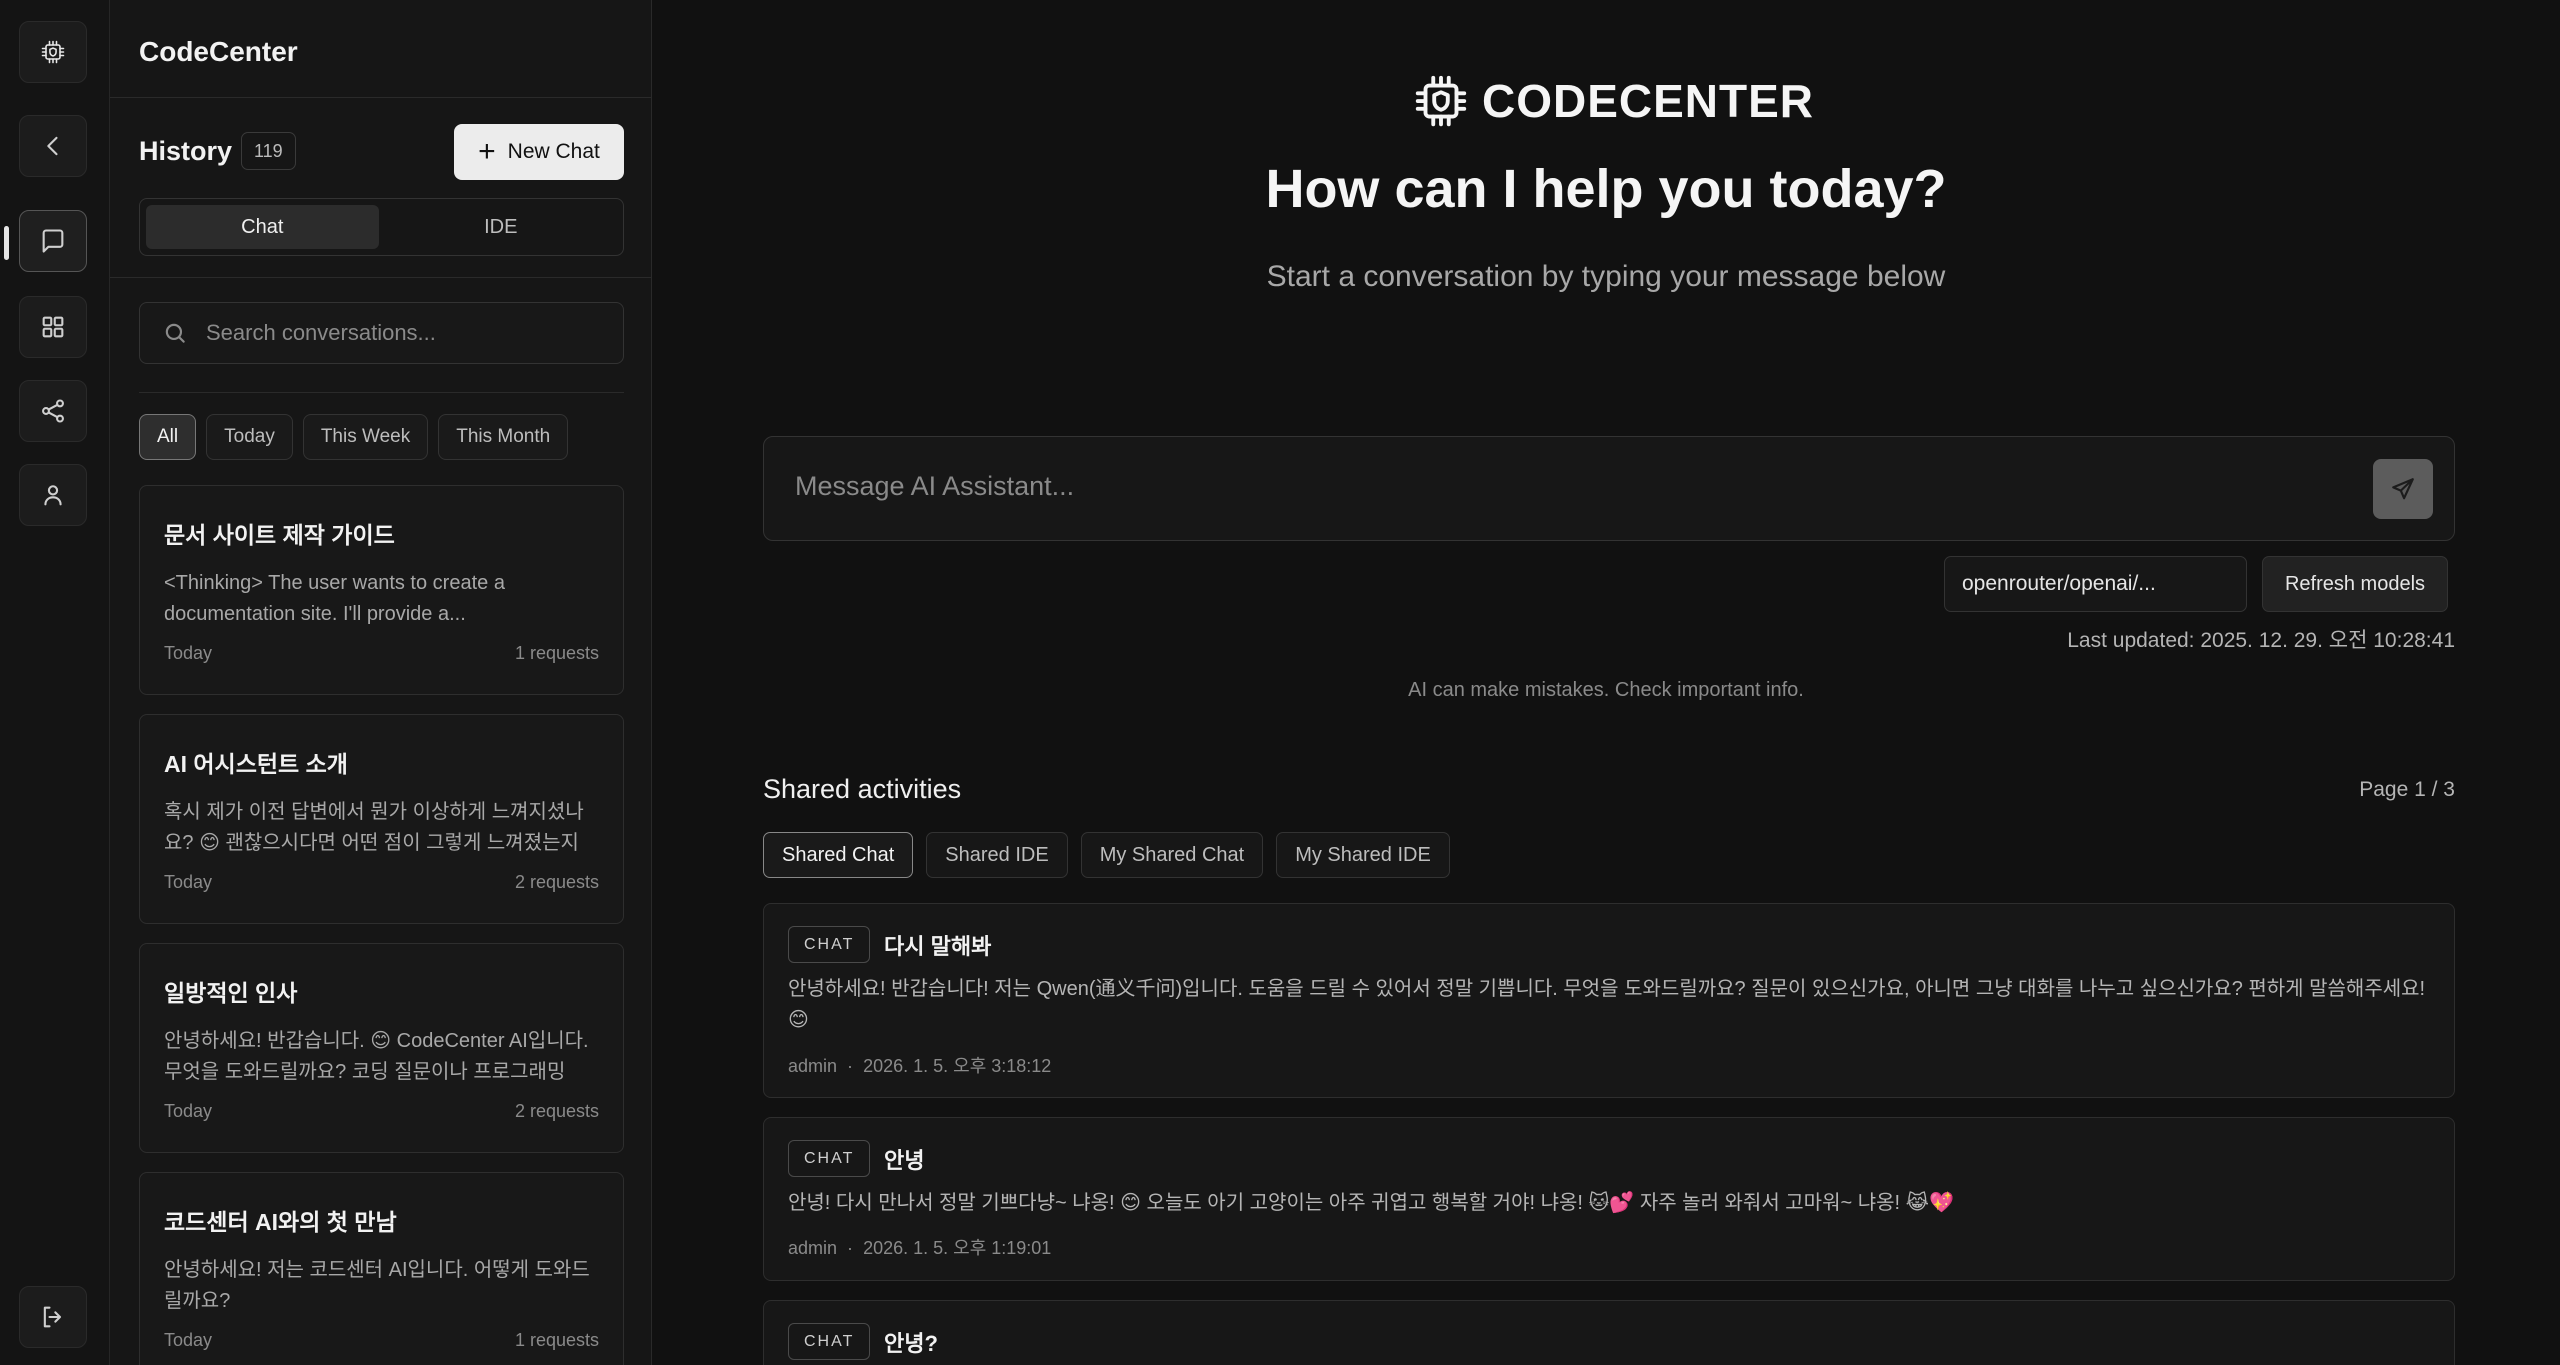 The image size is (2560, 1365). I want to click on tab-chat: Chat, so click(262, 227).